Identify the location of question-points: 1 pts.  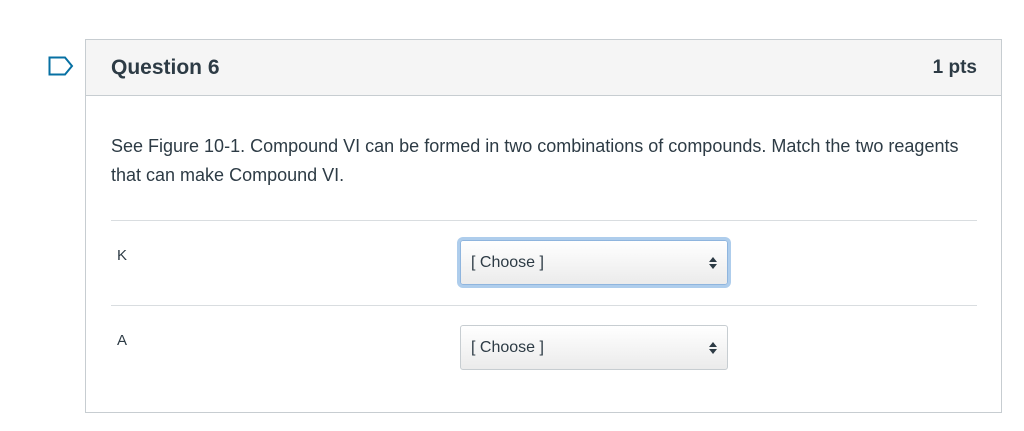
(954, 67).